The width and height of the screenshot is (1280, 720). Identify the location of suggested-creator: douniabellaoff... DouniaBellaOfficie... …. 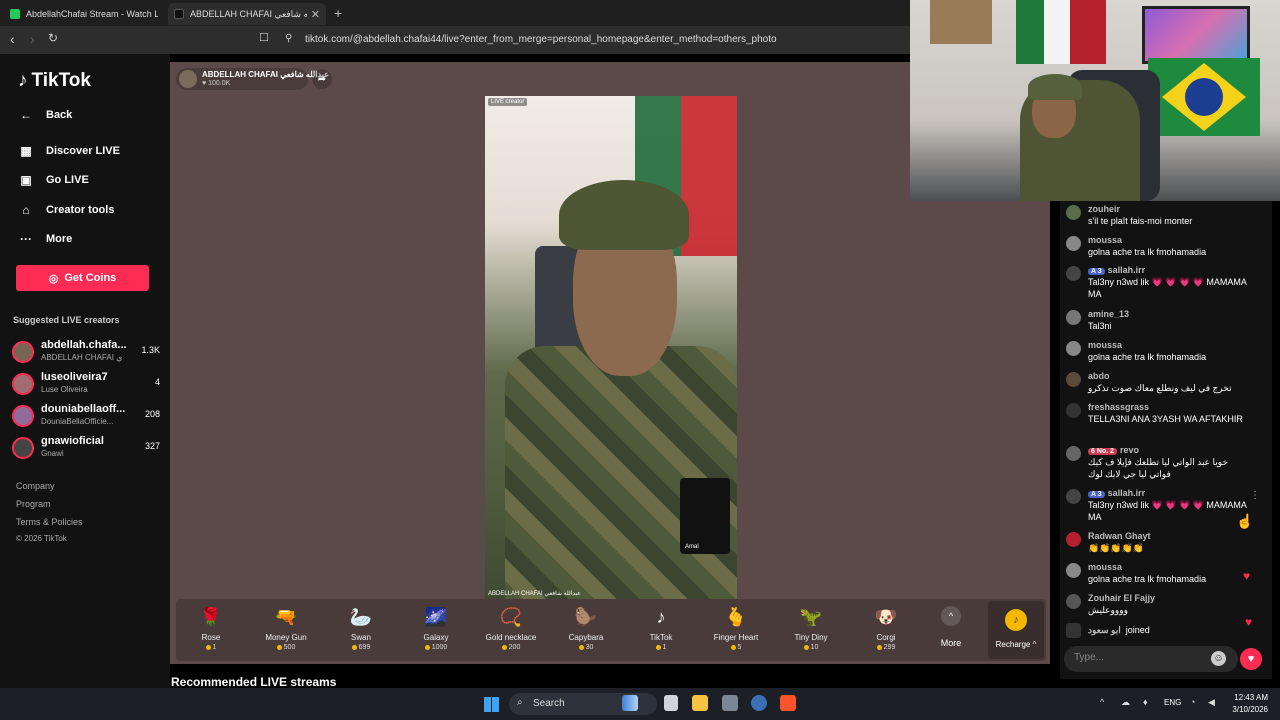
(87, 417).